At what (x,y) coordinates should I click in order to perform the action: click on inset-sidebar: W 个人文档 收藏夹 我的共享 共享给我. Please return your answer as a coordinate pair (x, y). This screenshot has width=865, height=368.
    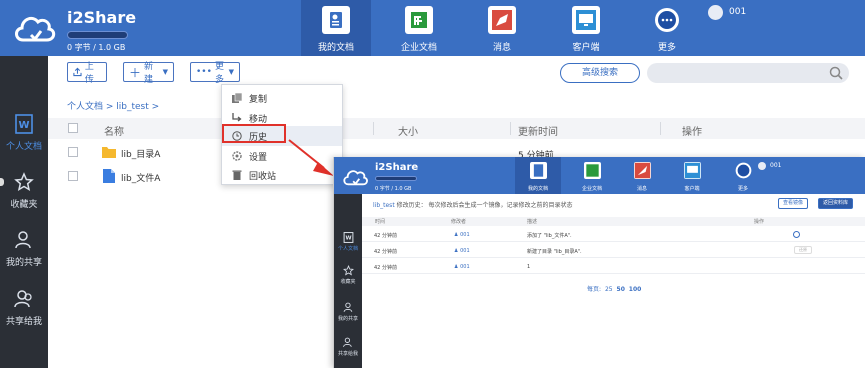
    Looking at the image, I should click on (348, 281).